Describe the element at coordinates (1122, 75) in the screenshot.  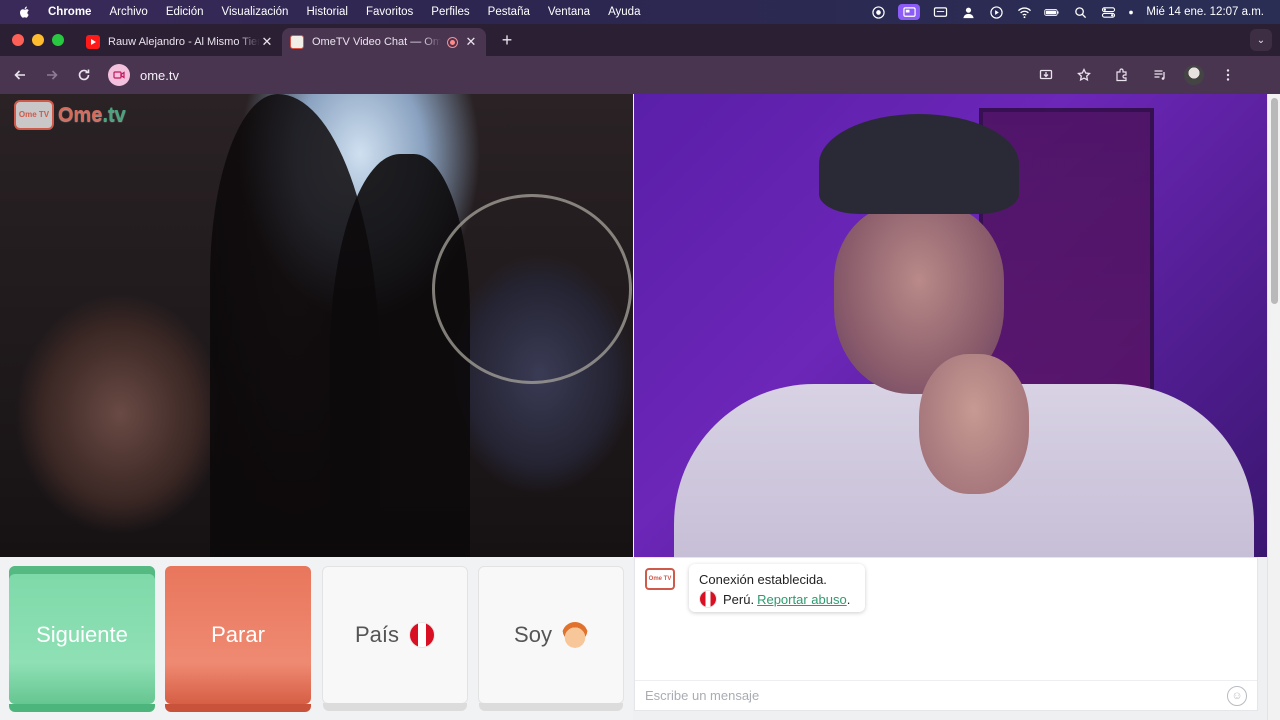
I see `extensions-icon` at that location.